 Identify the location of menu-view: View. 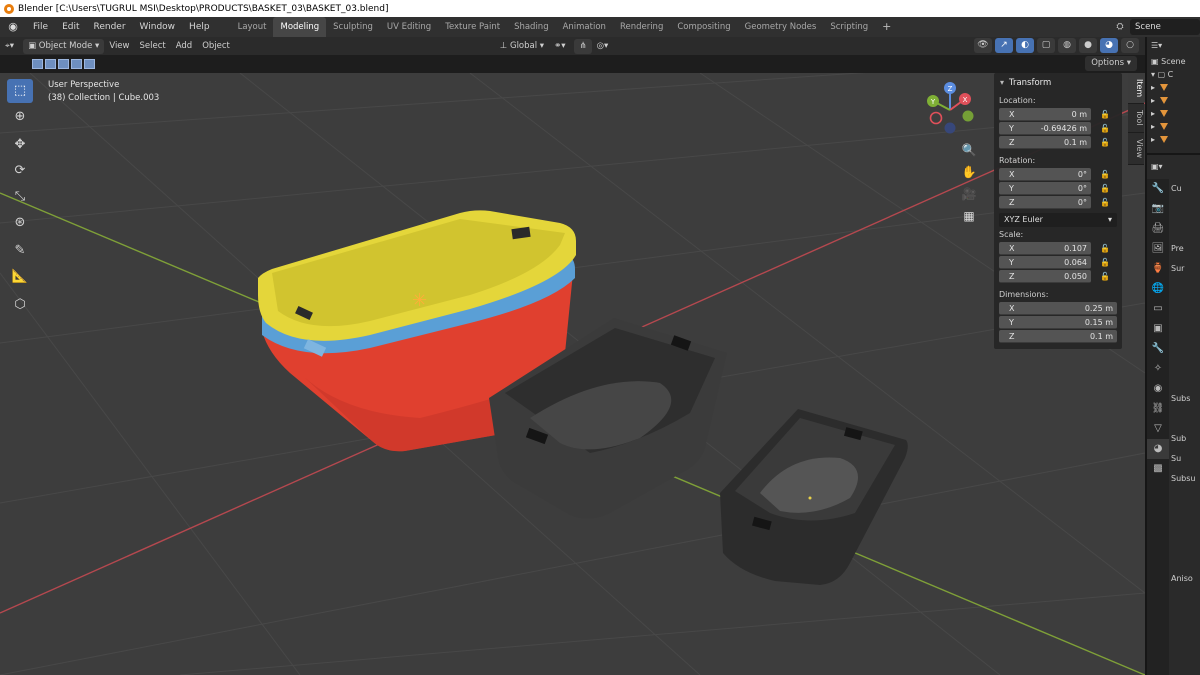
(119, 46).